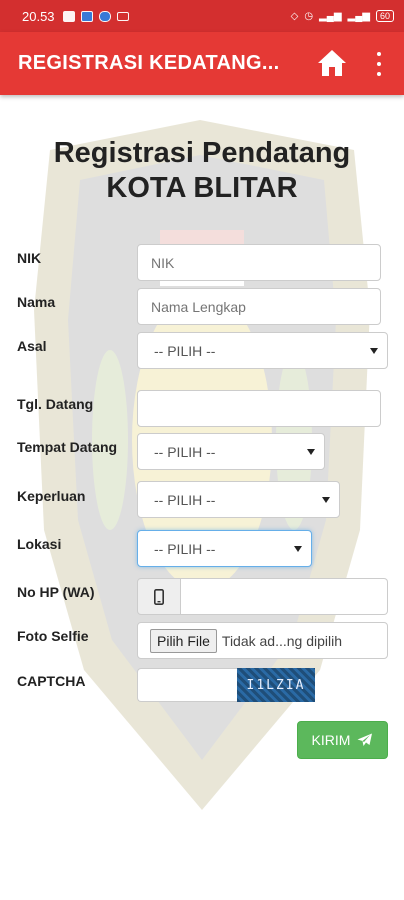 This screenshot has height=900, width=404. Describe the element at coordinates (36, 302) in the screenshot. I see `nama-label: Nama` at that location.